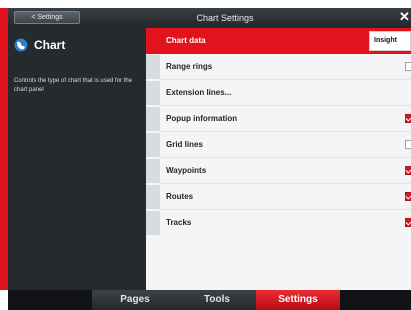 The height and width of the screenshot is (310, 411). I want to click on red-accent-bar, so click(4, 149).